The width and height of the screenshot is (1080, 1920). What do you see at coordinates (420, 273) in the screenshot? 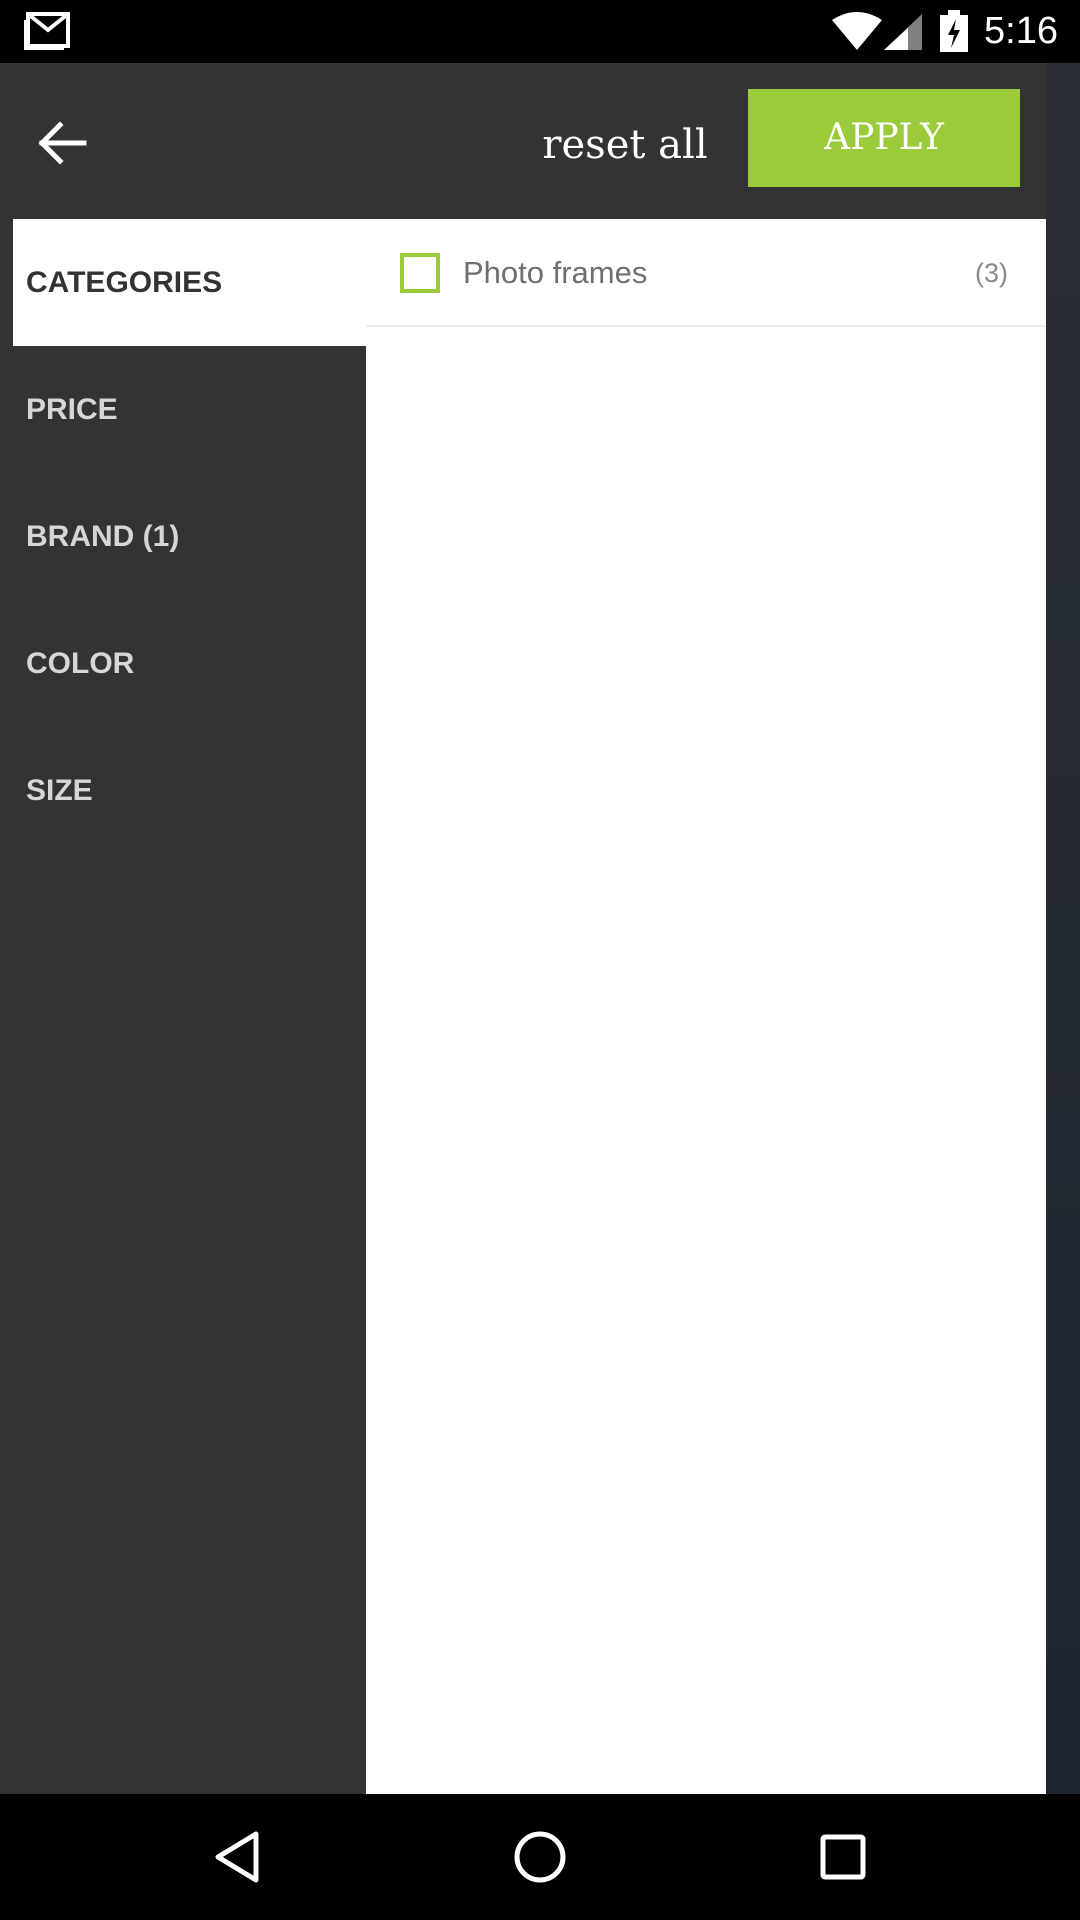
I see `option-checkbox` at bounding box center [420, 273].